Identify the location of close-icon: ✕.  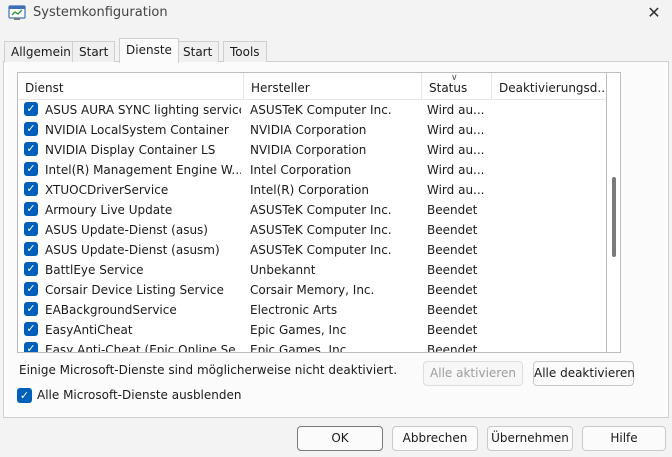
(654, 12).